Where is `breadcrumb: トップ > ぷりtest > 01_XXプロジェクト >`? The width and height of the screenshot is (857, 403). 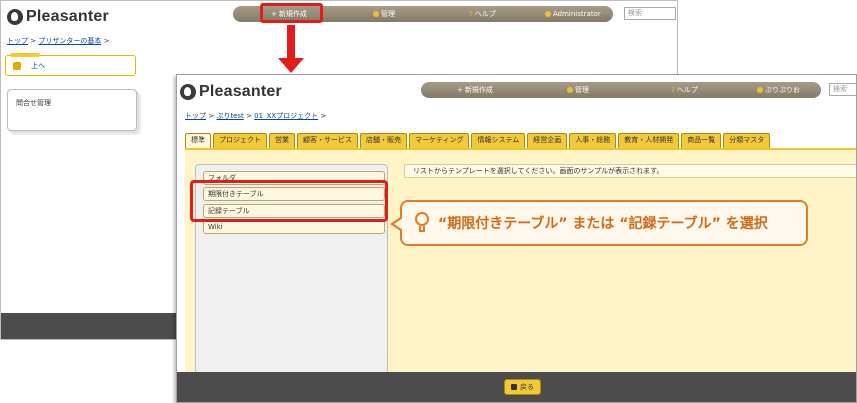
breadcrumb: トップ > ぷりtest > 01_XXプロジェクト > is located at coordinates (256, 116).